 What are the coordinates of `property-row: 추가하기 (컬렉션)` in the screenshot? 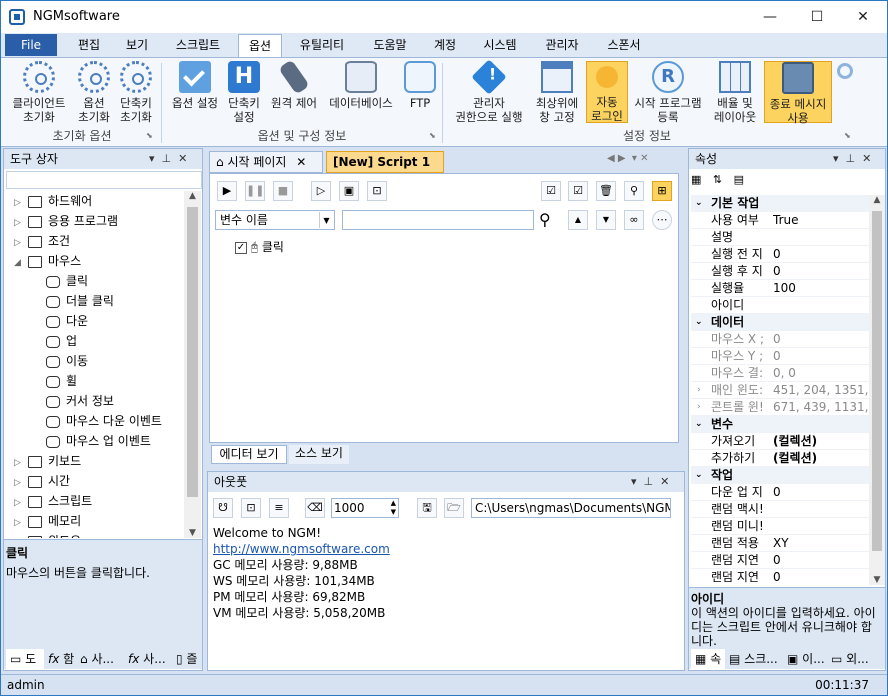 It's located at (780, 458).